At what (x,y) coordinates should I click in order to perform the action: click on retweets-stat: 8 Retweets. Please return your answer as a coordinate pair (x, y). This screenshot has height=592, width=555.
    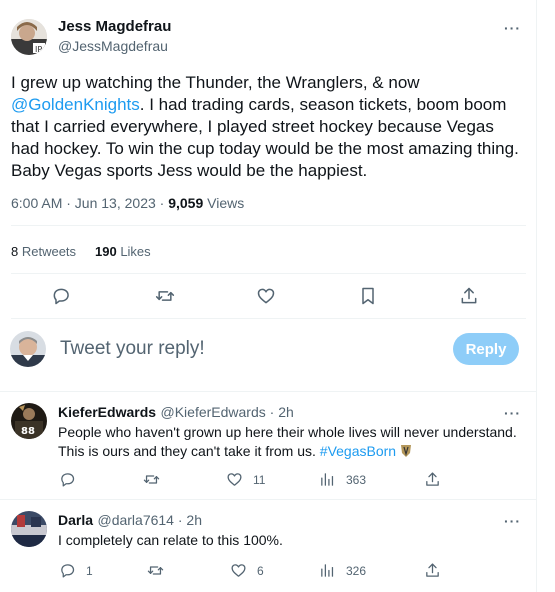
    Looking at the image, I should click on (43, 251).